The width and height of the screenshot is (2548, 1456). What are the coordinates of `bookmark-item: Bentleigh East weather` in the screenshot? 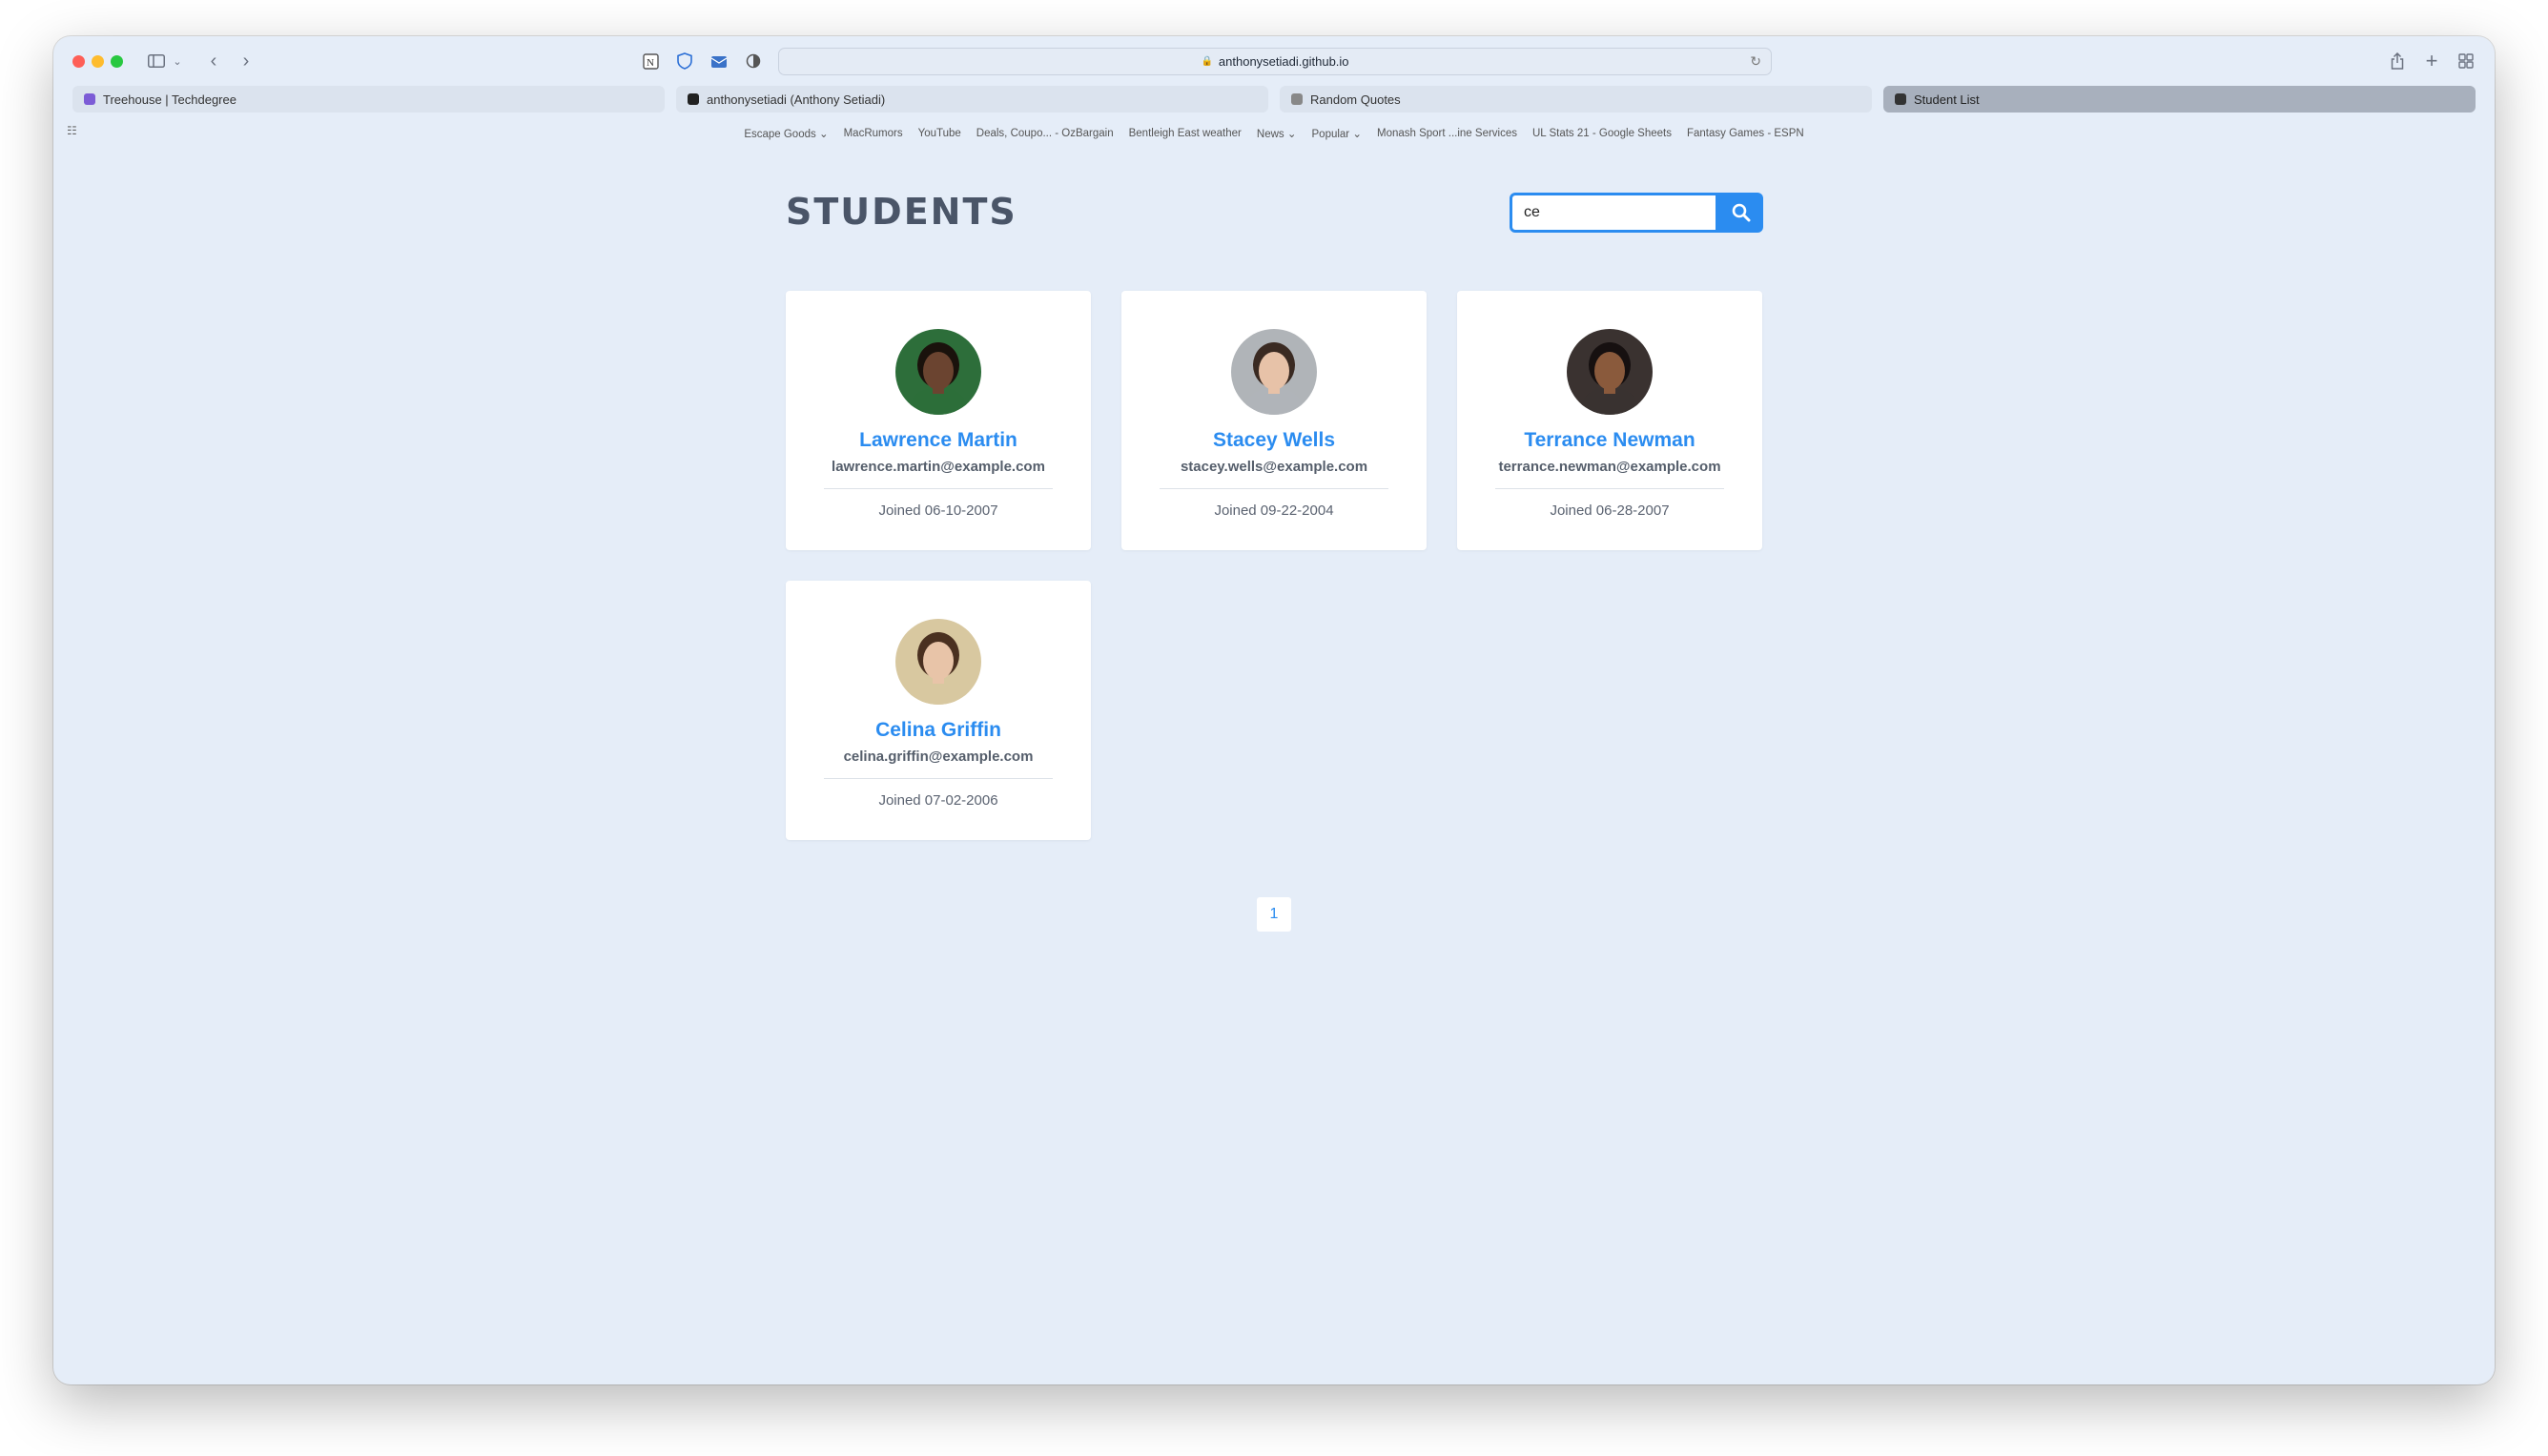 It's located at (1185, 133).